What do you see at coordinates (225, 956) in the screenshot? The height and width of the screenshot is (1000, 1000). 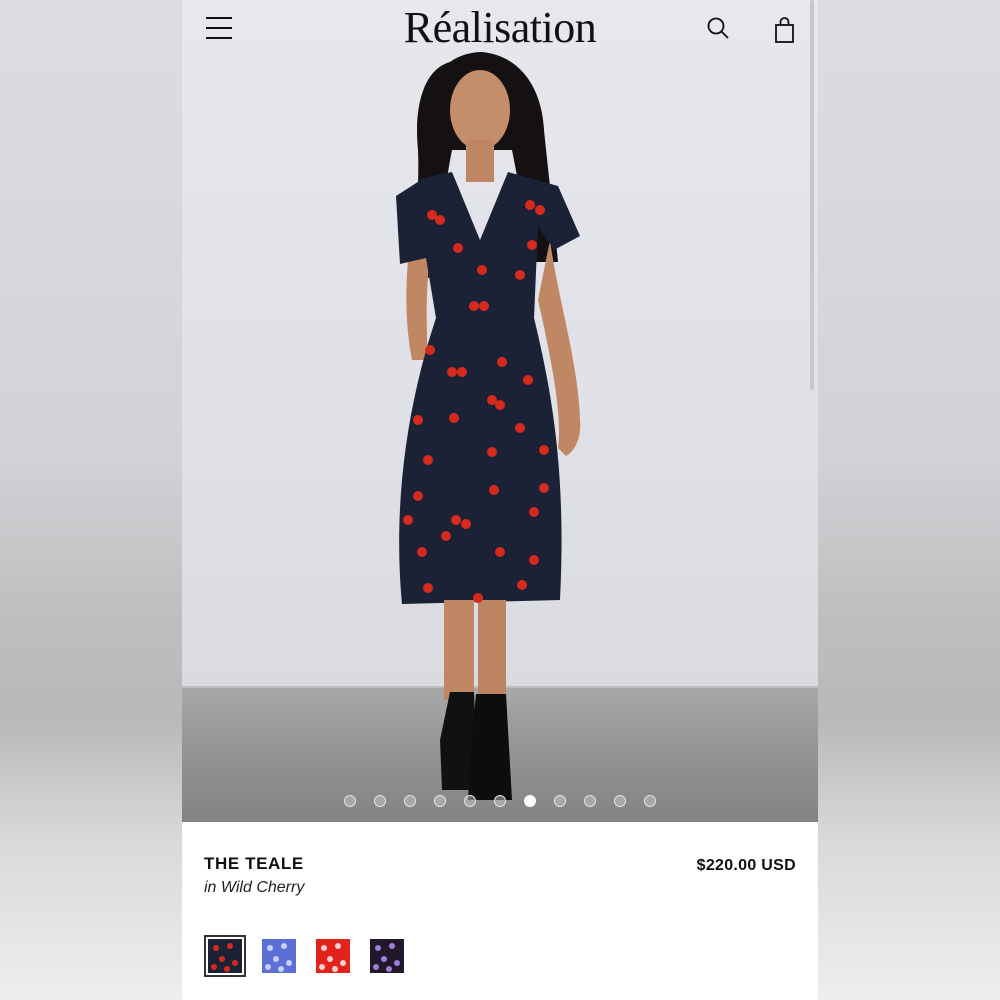 I see `swatch-wild-cherry` at bounding box center [225, 956].